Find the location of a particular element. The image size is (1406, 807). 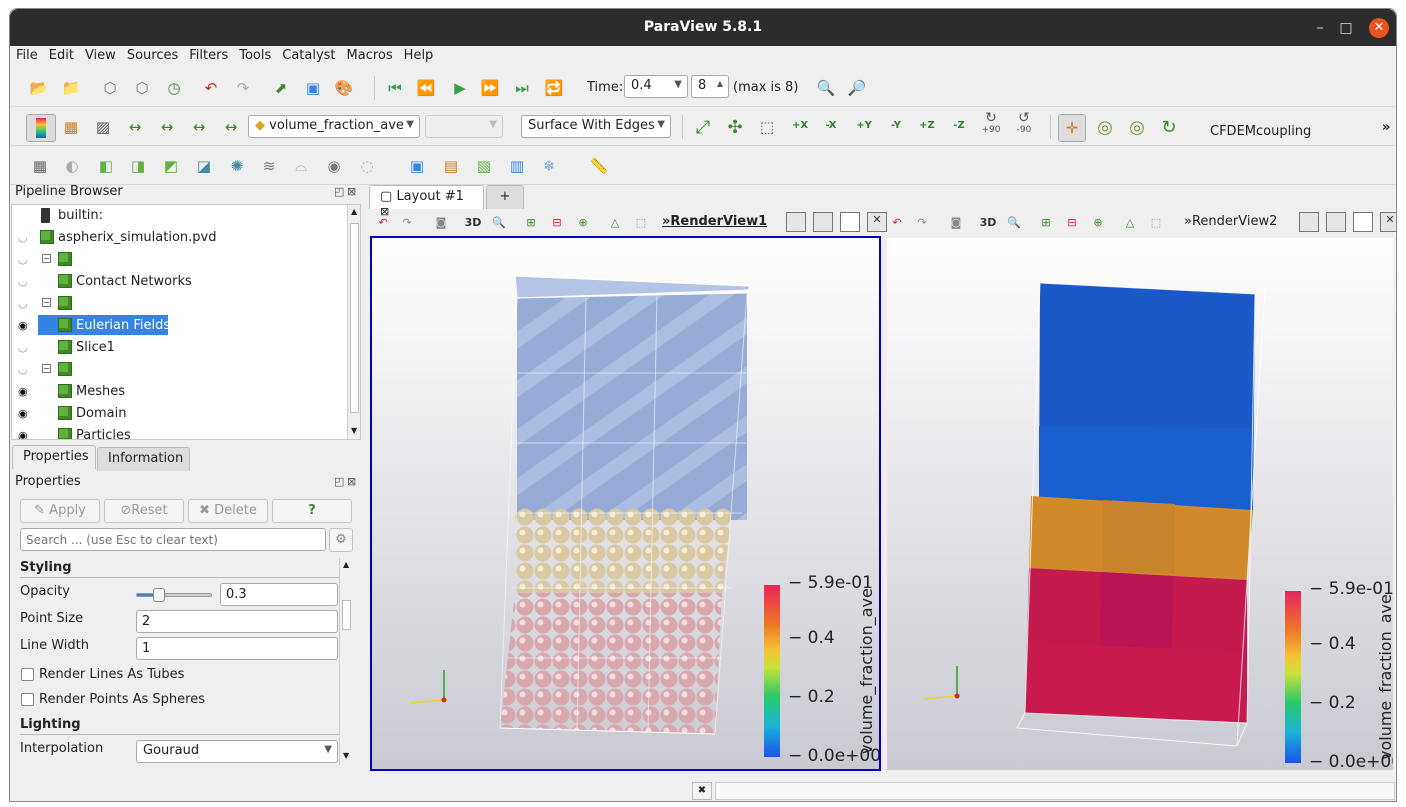

time-step-spinbox: 8 ▲ is located at coordinates (710, 86).